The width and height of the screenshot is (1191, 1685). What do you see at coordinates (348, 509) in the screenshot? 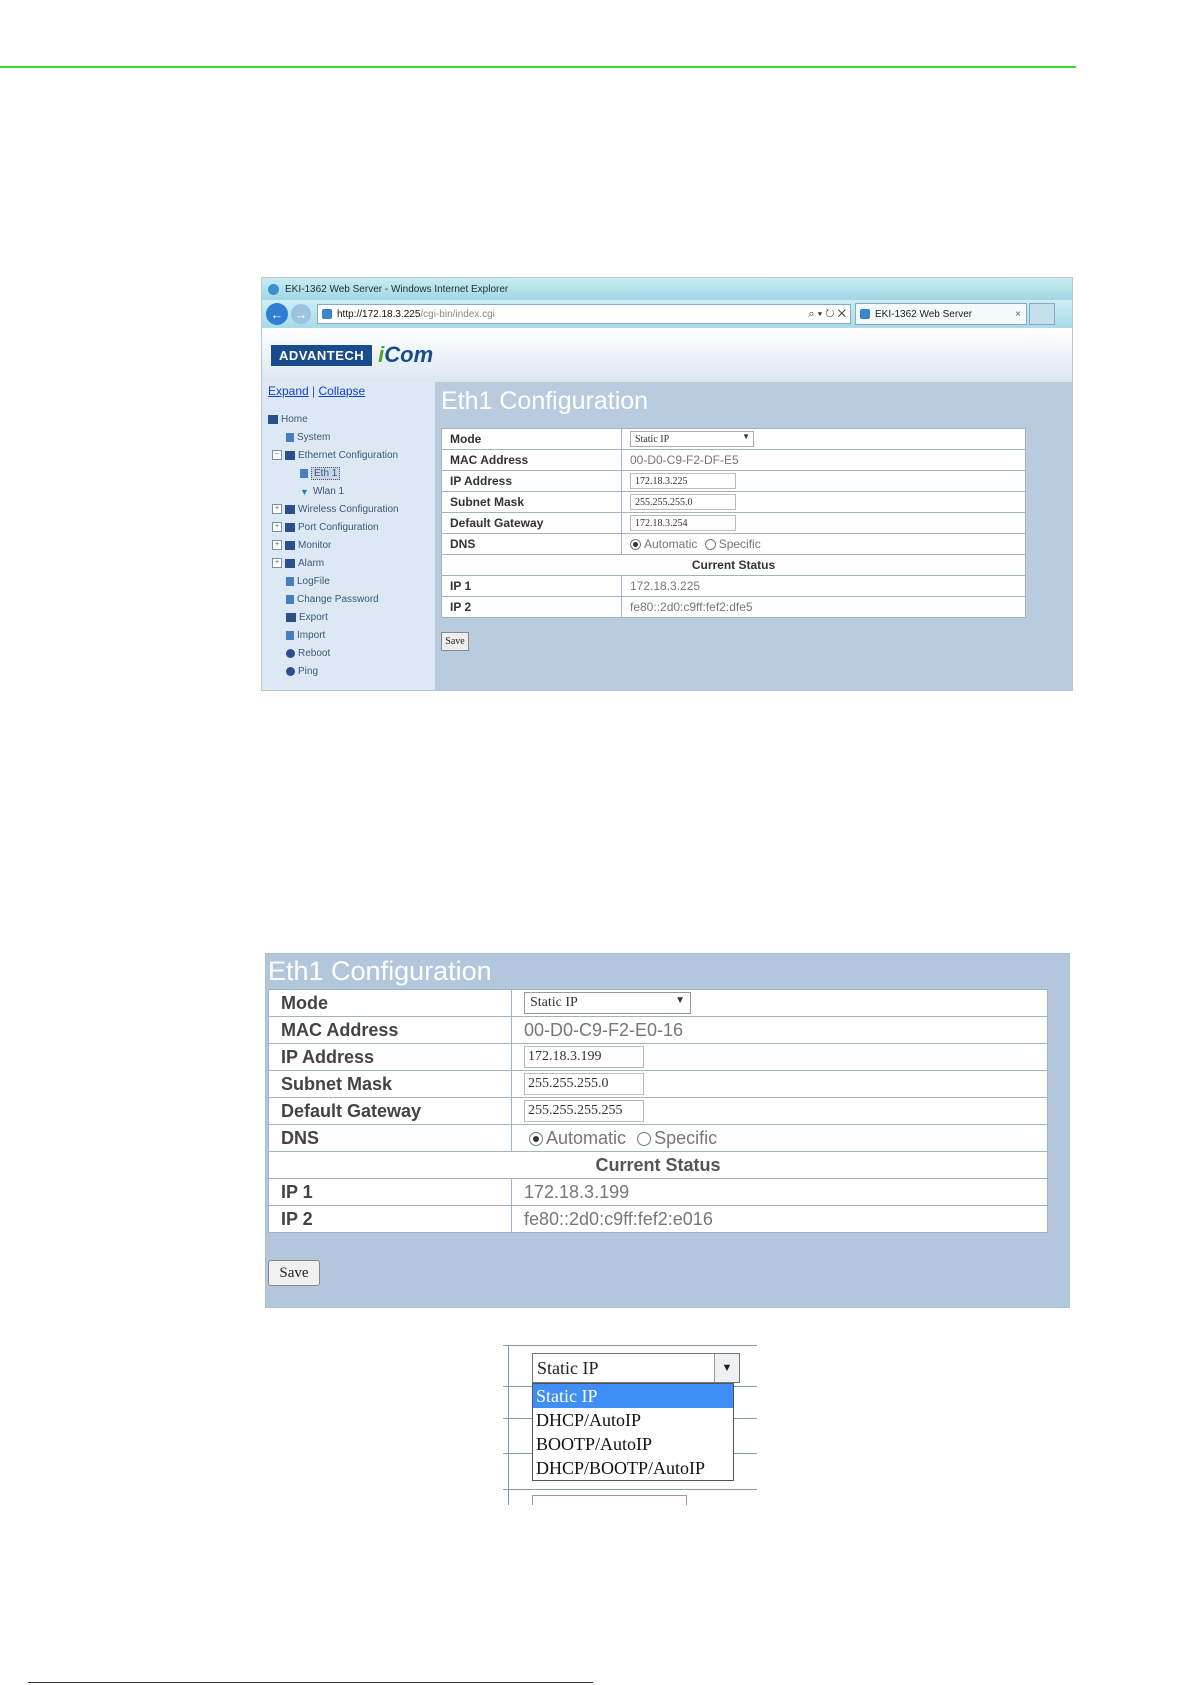
I see `sidebar-item-wireless-configuration: + Wireless Configuration` at bounding box center [348, 509].